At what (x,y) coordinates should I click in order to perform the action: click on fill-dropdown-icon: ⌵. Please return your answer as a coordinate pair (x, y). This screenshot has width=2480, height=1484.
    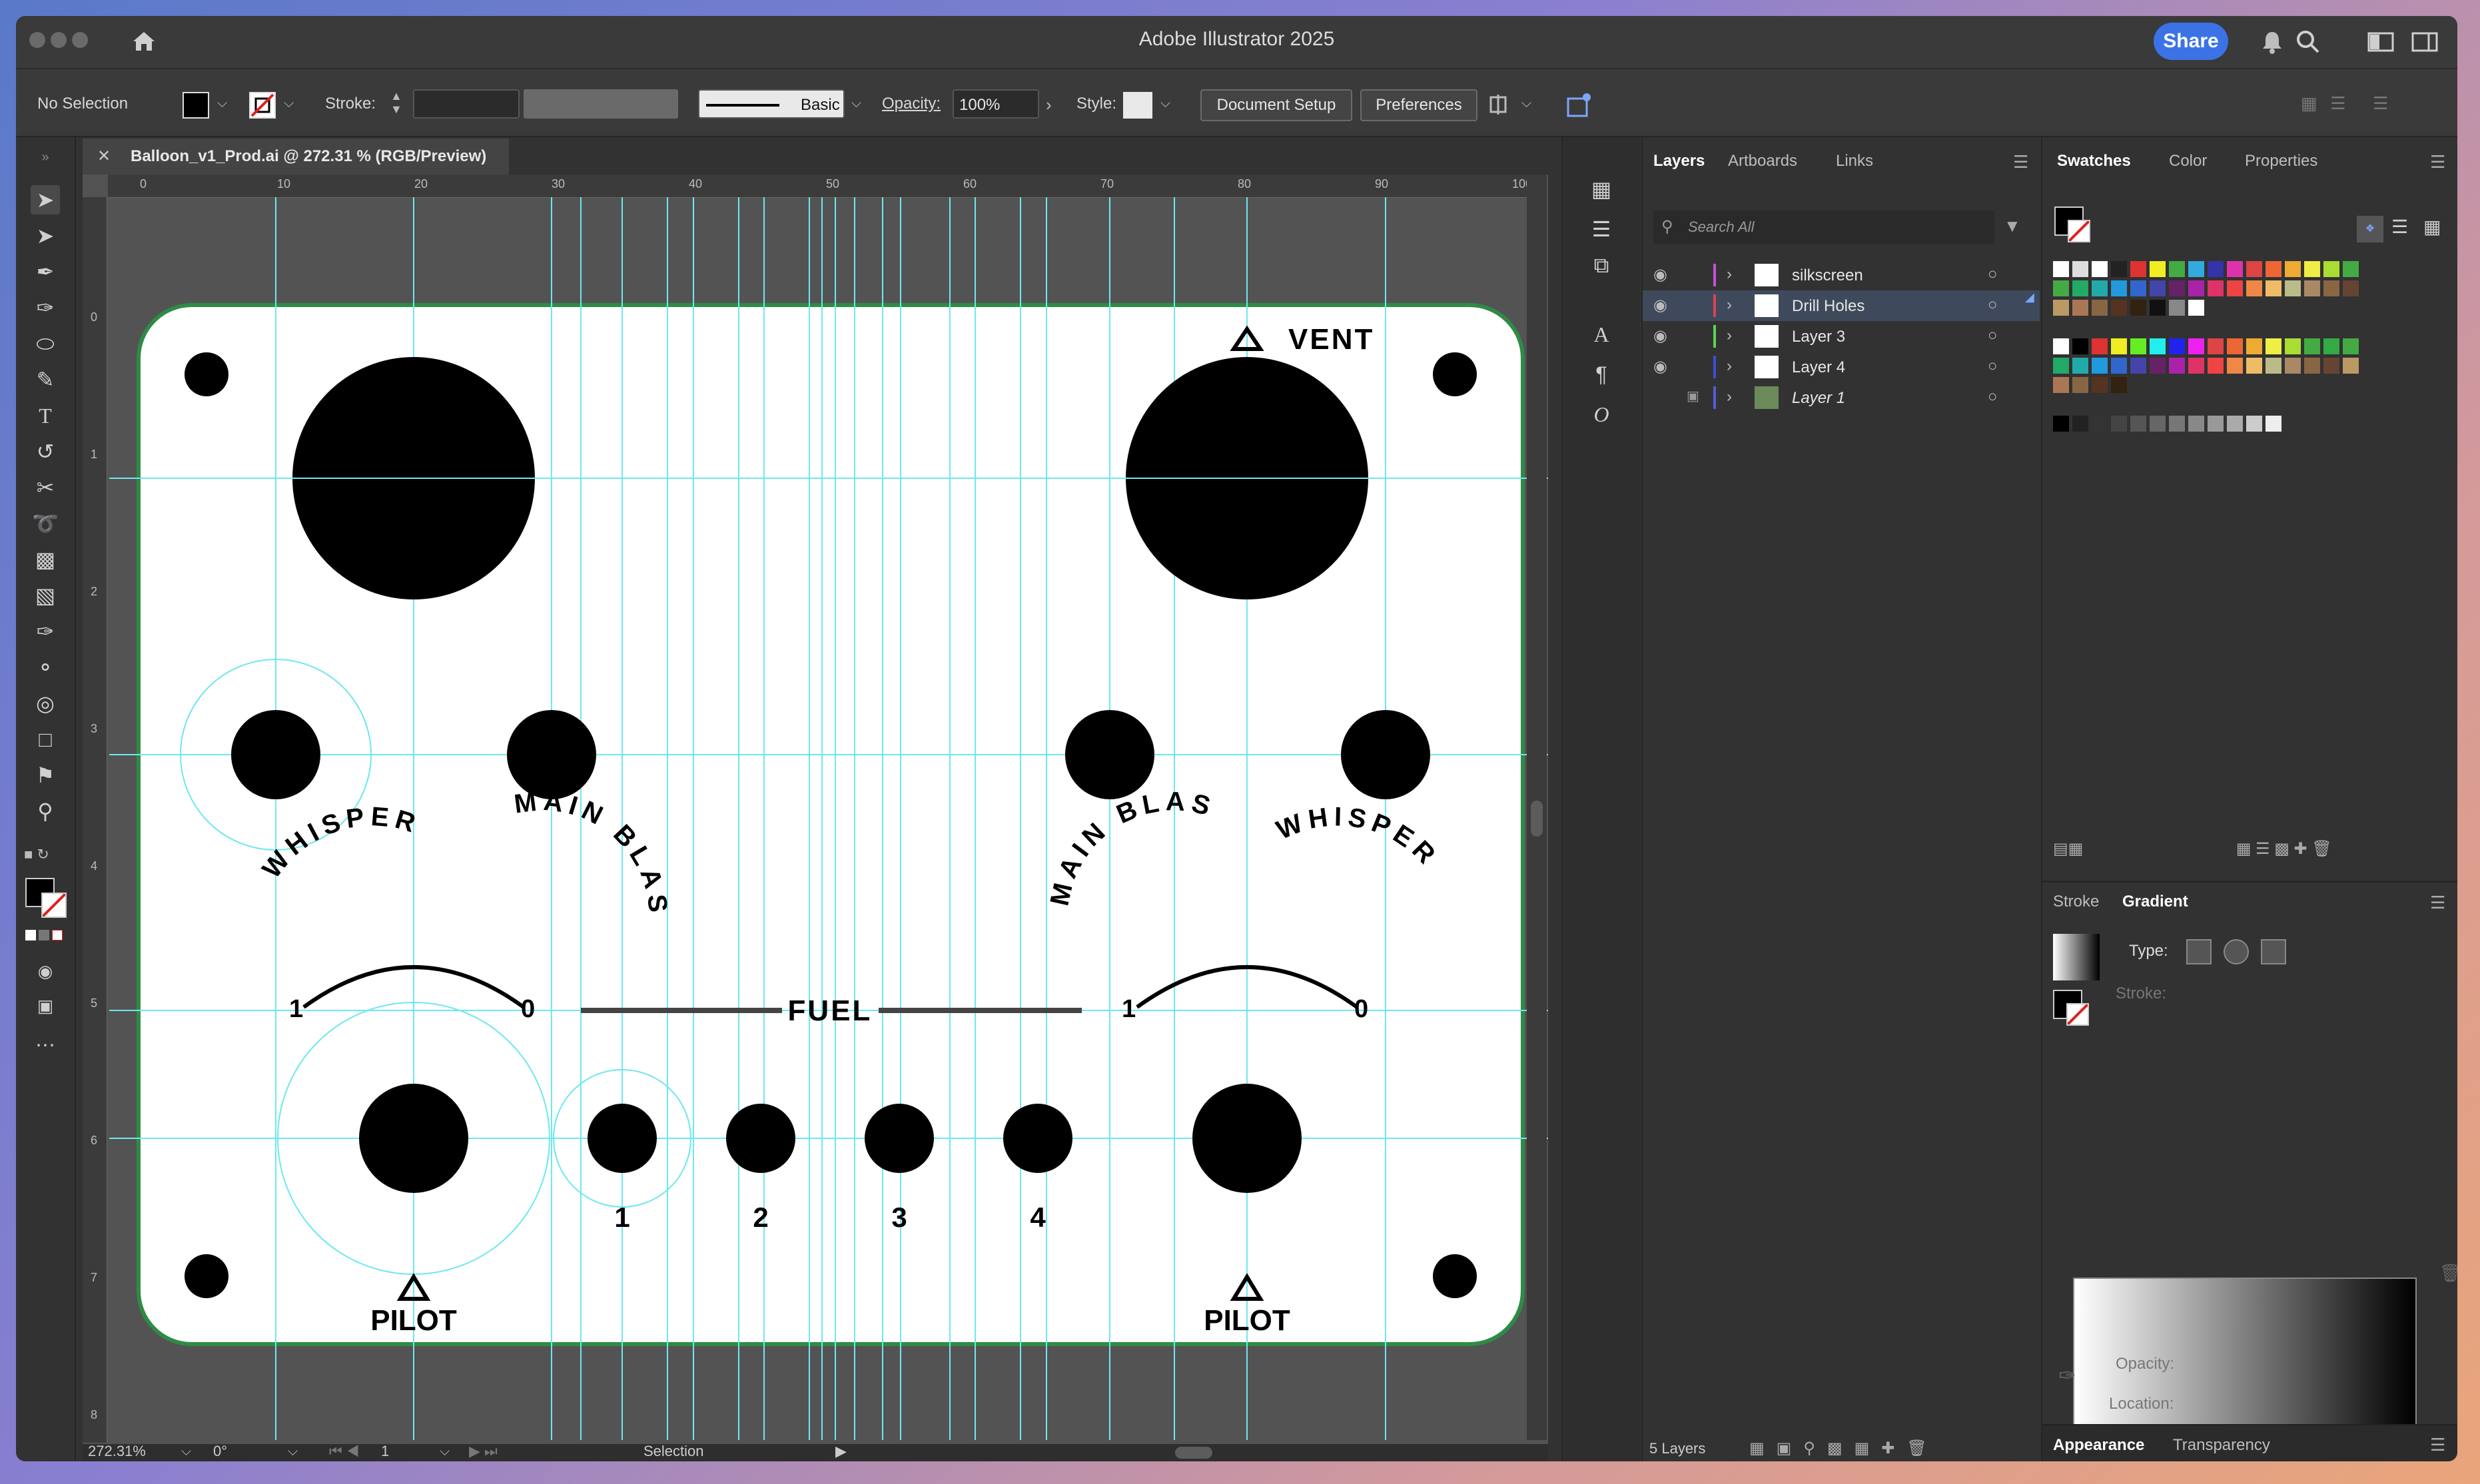
    Looking at the image, I should click on (222, 103).